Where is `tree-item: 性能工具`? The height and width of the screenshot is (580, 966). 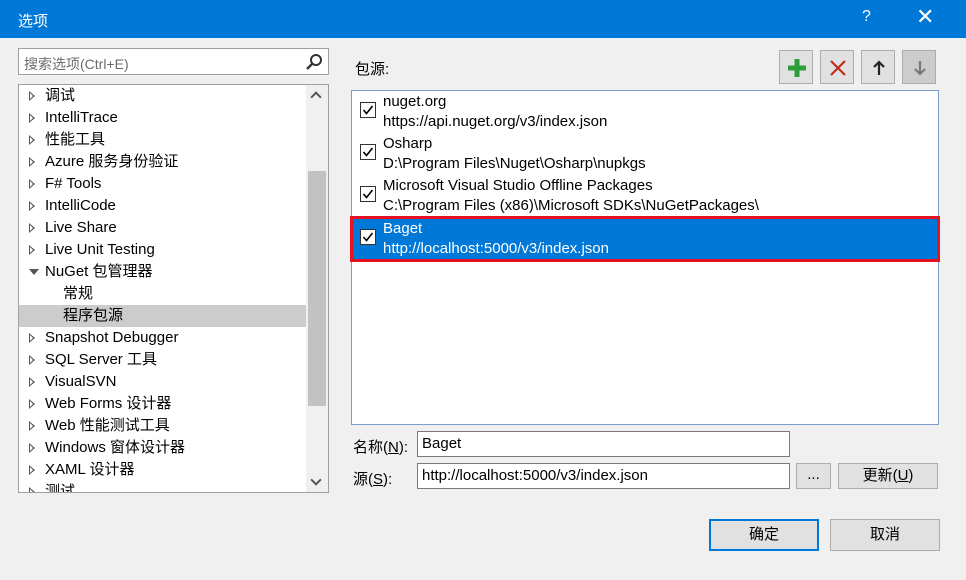 tree-item: 性能工具 is located at coordinates (163, 140).